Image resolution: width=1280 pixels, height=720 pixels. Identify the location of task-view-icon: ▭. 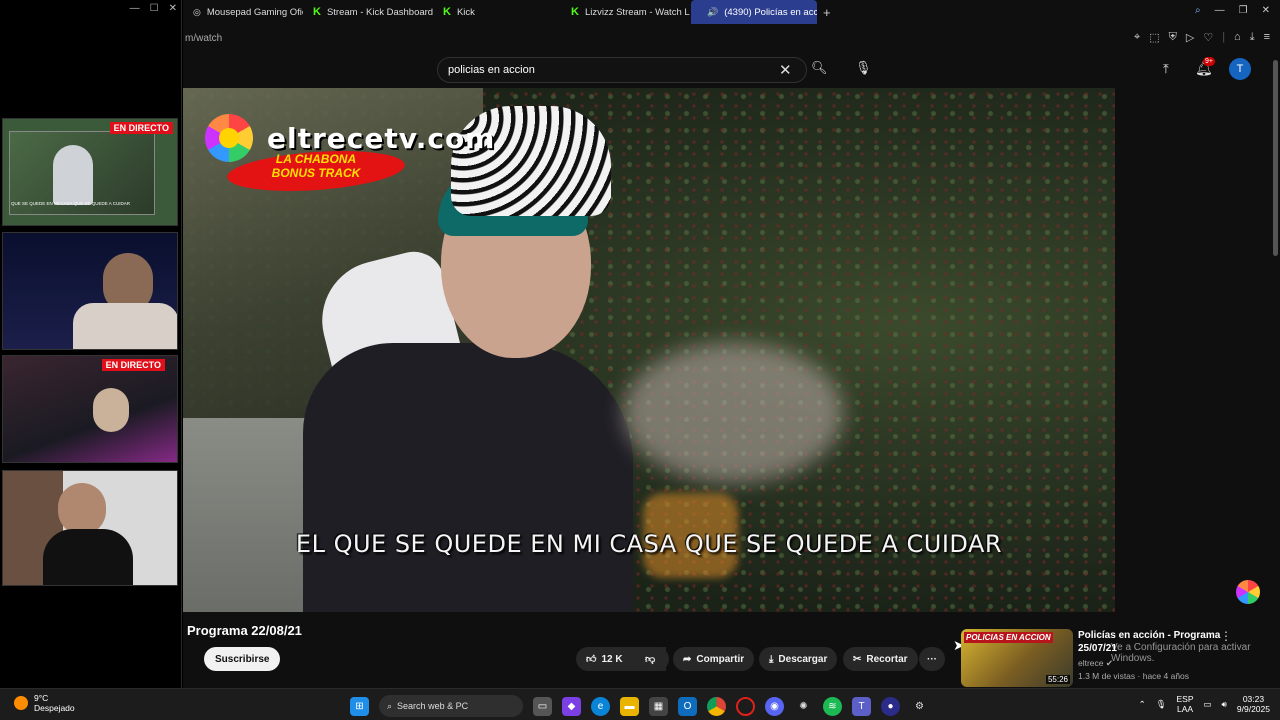
(542, 706).